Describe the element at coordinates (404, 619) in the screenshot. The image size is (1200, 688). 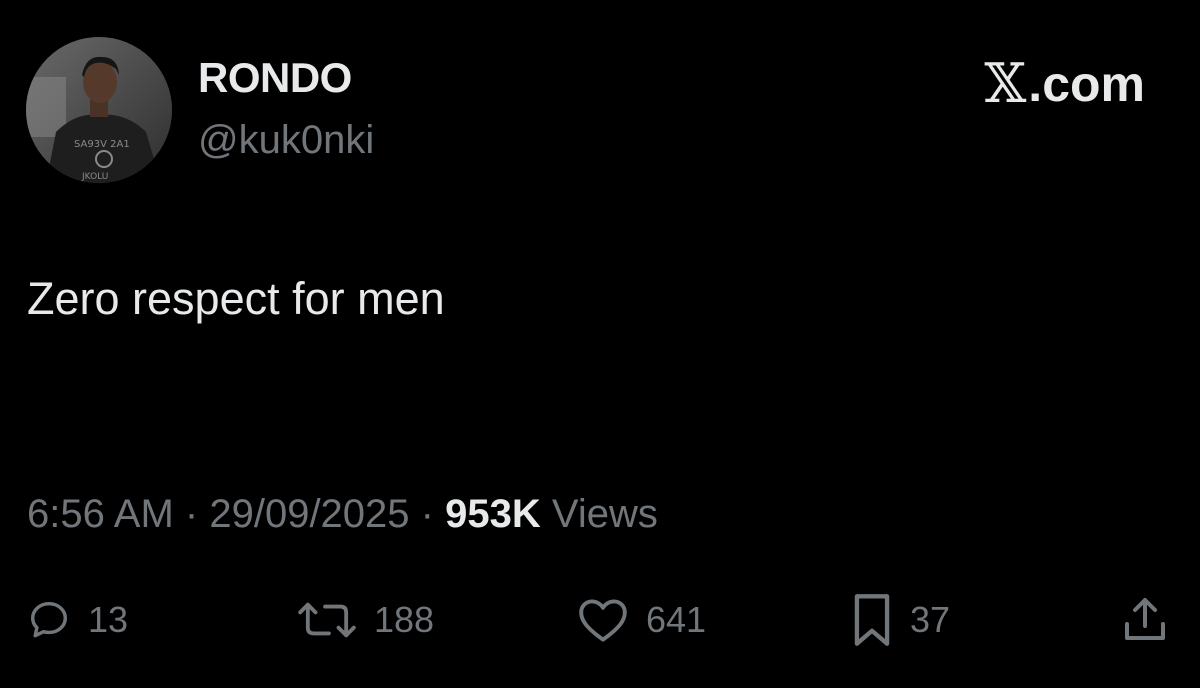
I see `repost-count: 188` at that location.